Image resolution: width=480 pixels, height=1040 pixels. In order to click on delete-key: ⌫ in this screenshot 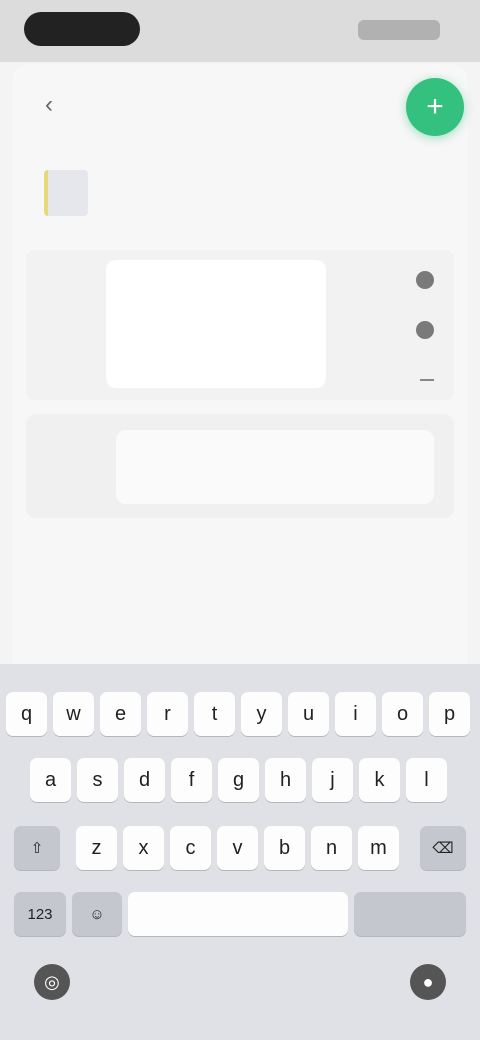, I will do `click(443, 848)`.